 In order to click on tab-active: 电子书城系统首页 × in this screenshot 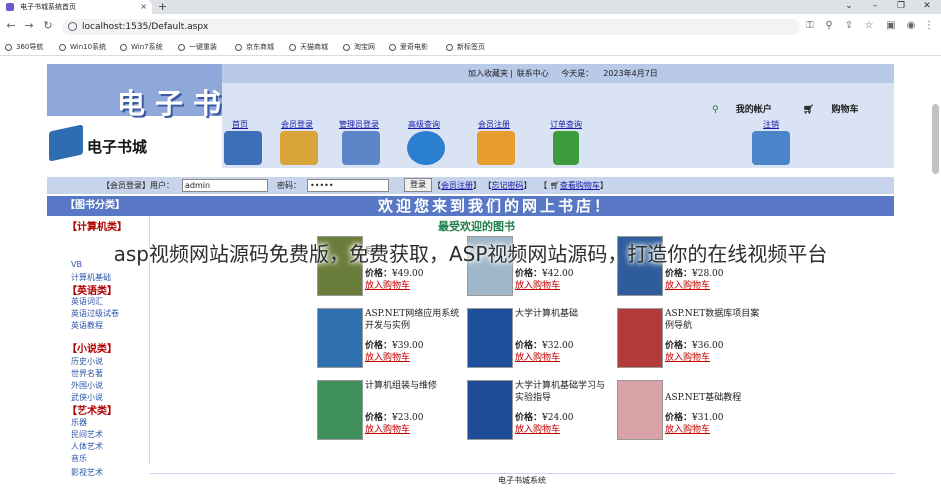, I will do `click(76, 7)`.